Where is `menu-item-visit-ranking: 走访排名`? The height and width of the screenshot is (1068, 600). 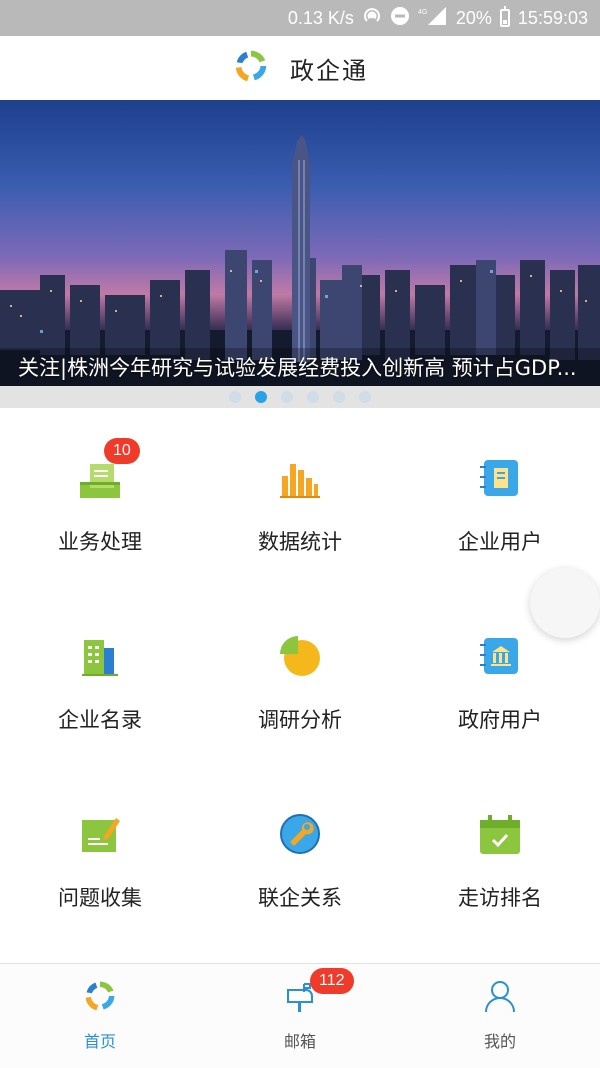 menu-item-visit-ranking: 走访排名 is located at coordinates (500, 853).